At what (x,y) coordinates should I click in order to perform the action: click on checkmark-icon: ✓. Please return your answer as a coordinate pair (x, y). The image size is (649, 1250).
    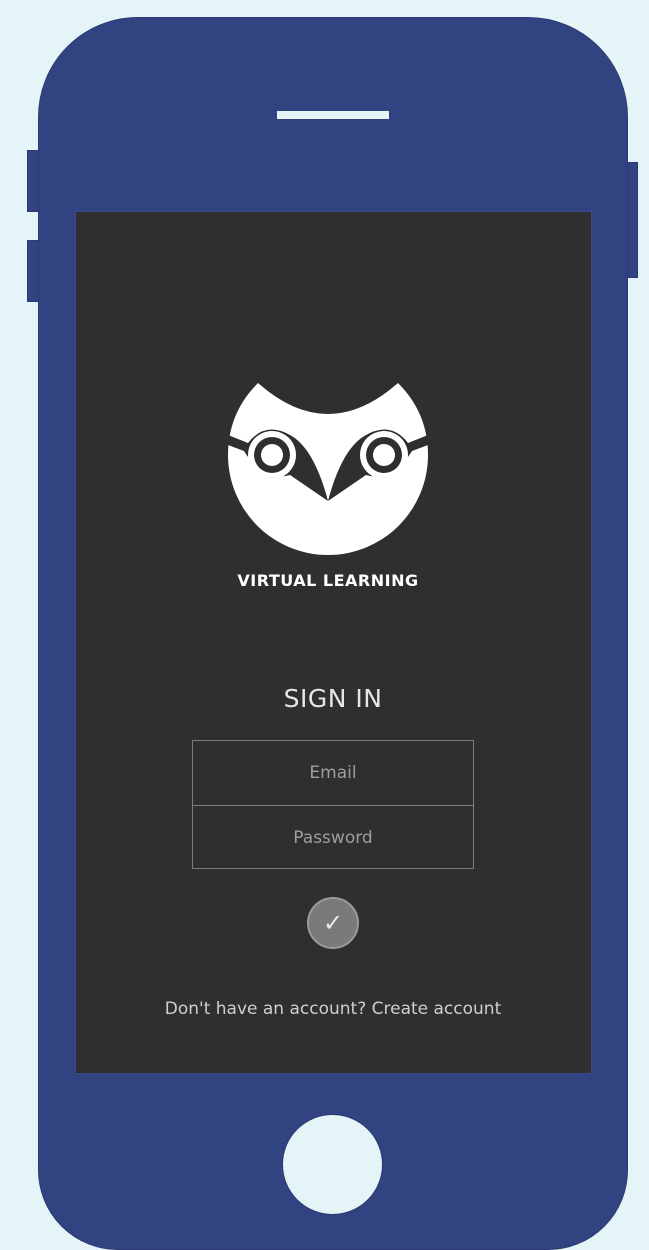
    Looking at the image, I should click on (333, 923).